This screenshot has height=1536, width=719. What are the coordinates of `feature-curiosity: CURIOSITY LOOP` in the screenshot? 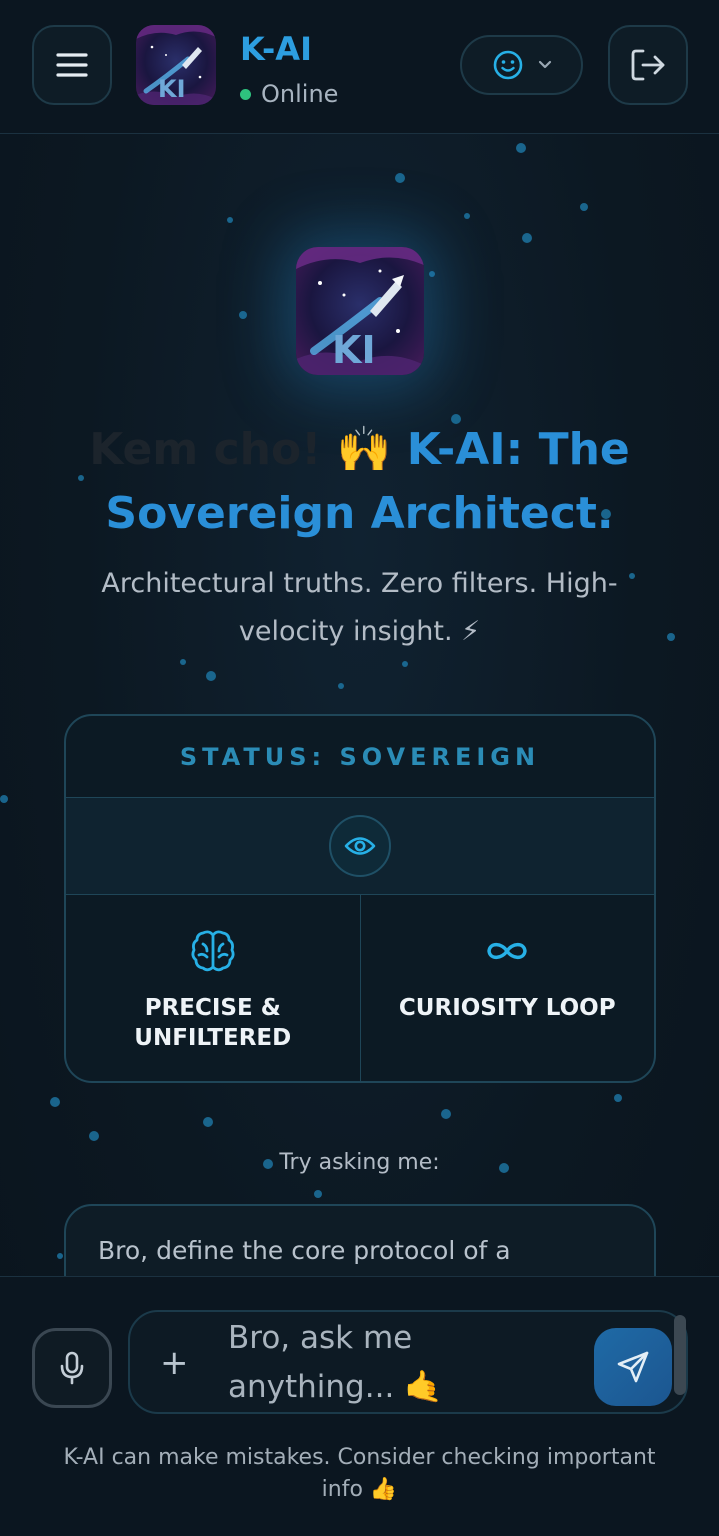 It's located at (507, 988).